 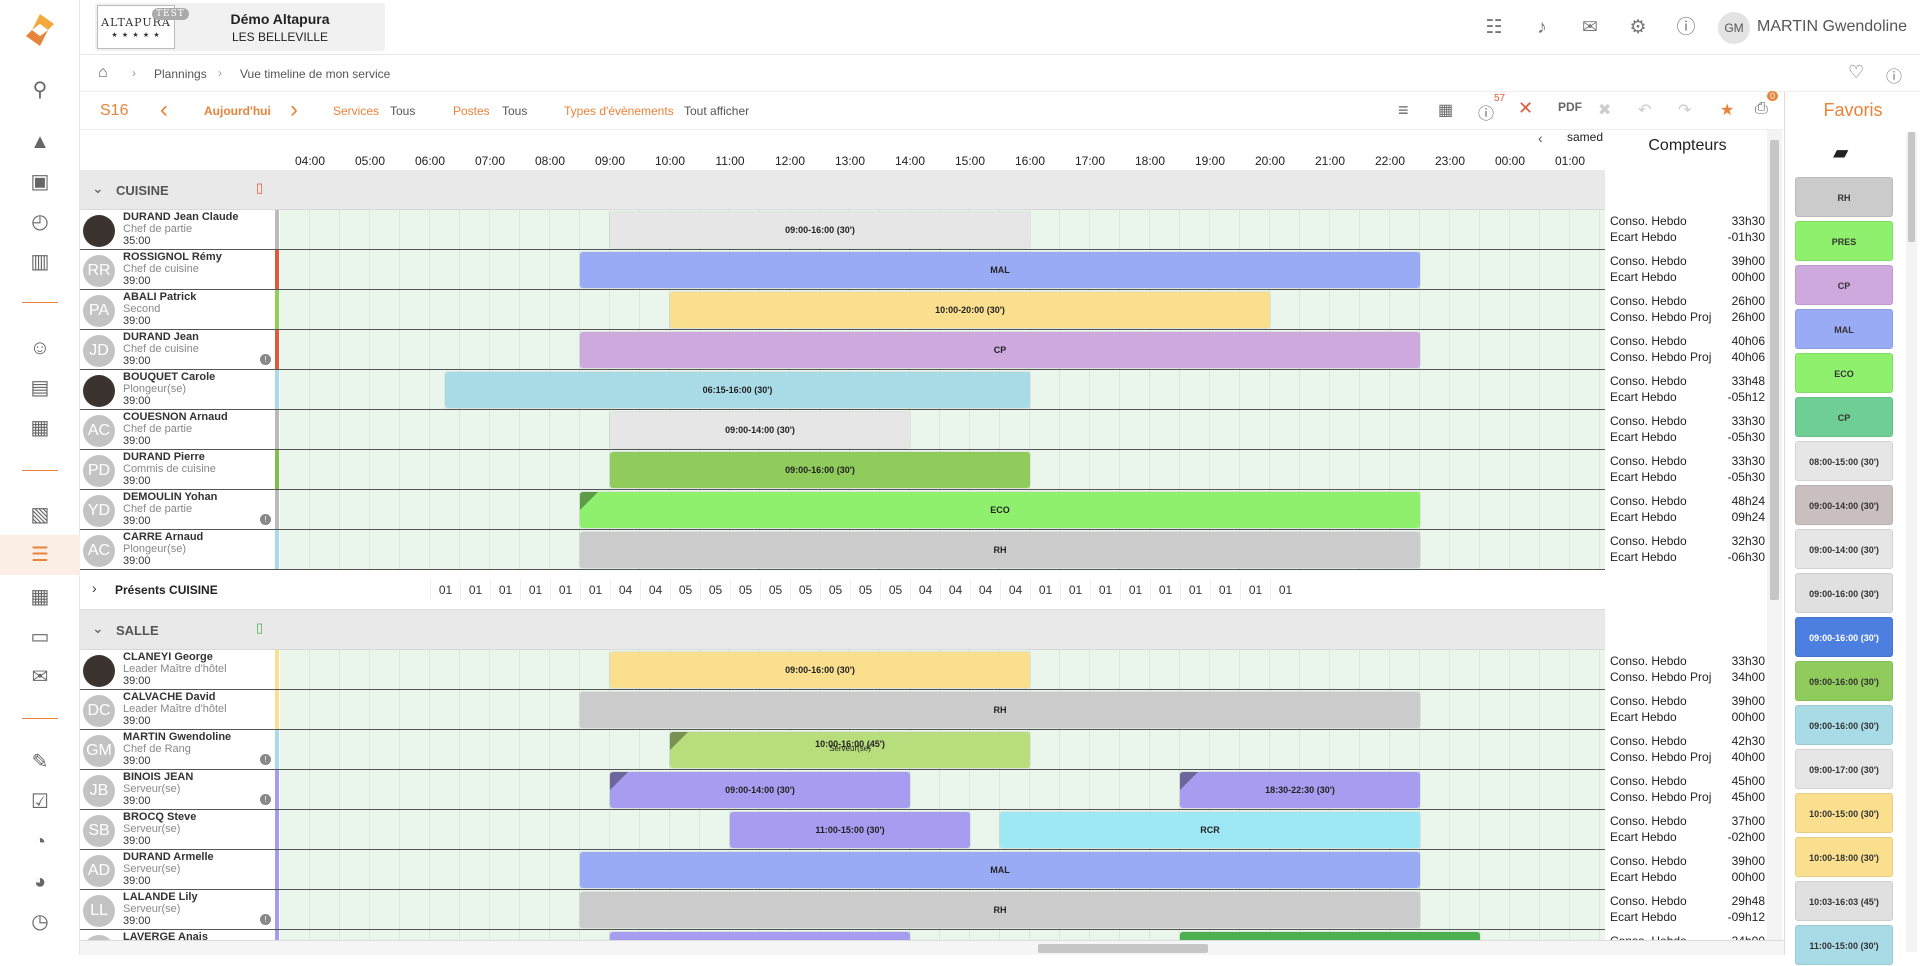 I want to click on home-bell-icon: ▲, so click(x=40, y=142).